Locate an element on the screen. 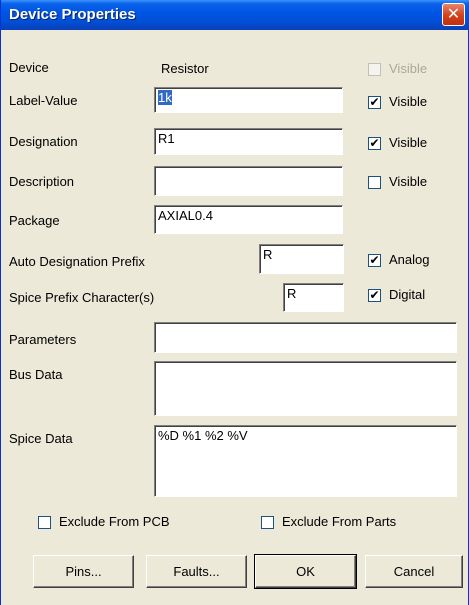 The width and height of the screenshot is (469, 605). bus-data-textarea is located at coordinates (305, 388).